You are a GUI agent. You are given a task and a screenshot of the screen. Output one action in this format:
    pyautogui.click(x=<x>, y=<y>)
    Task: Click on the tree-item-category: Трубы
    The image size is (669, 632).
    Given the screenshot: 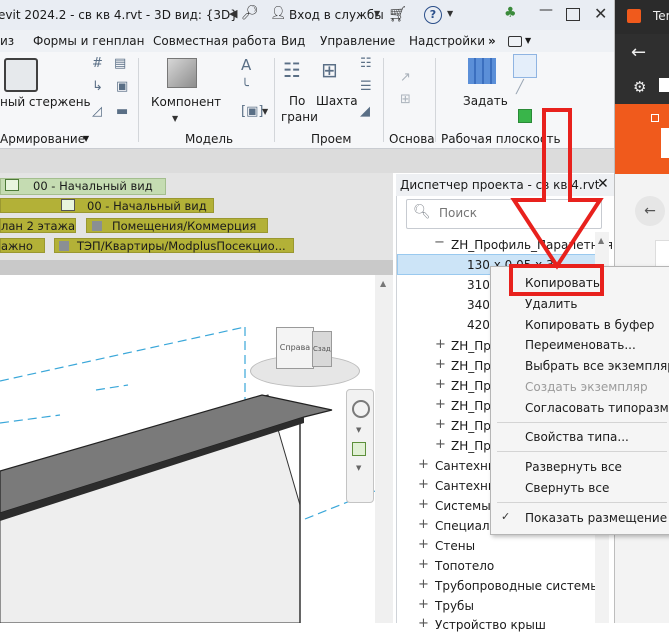 What is the action you would take?
    pyautogui.click(x=454, y=606)
    